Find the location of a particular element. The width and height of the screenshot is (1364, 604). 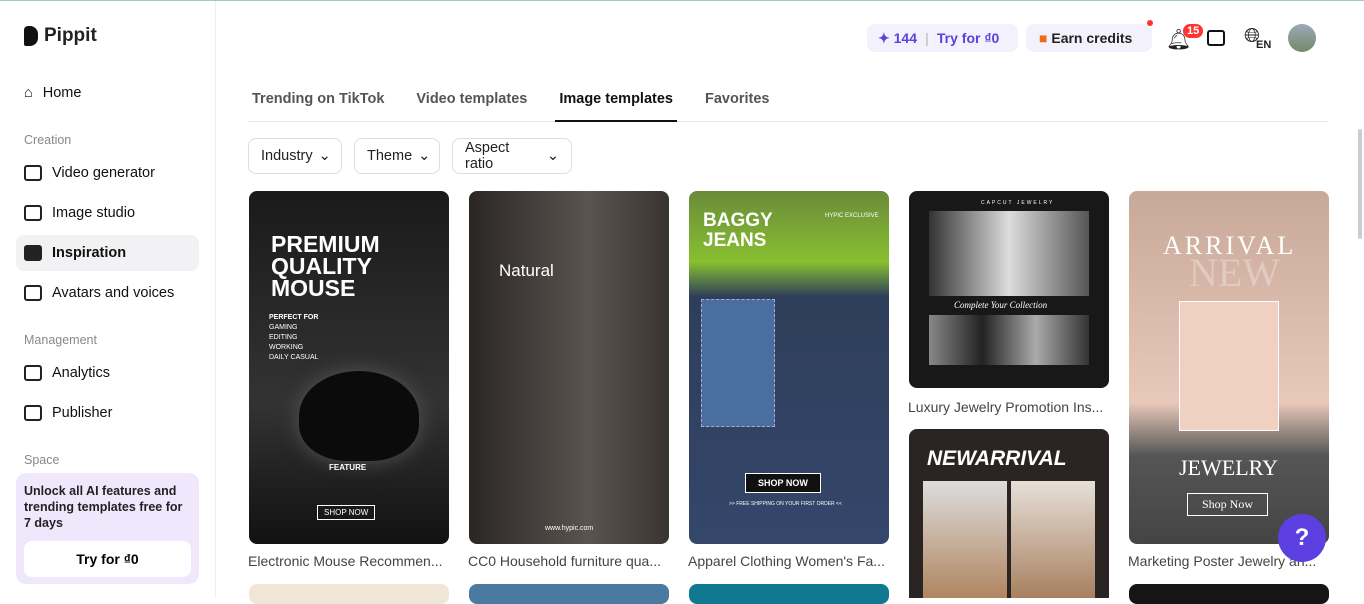

poster-text: FEATURE is located at coordinates (348, 467).